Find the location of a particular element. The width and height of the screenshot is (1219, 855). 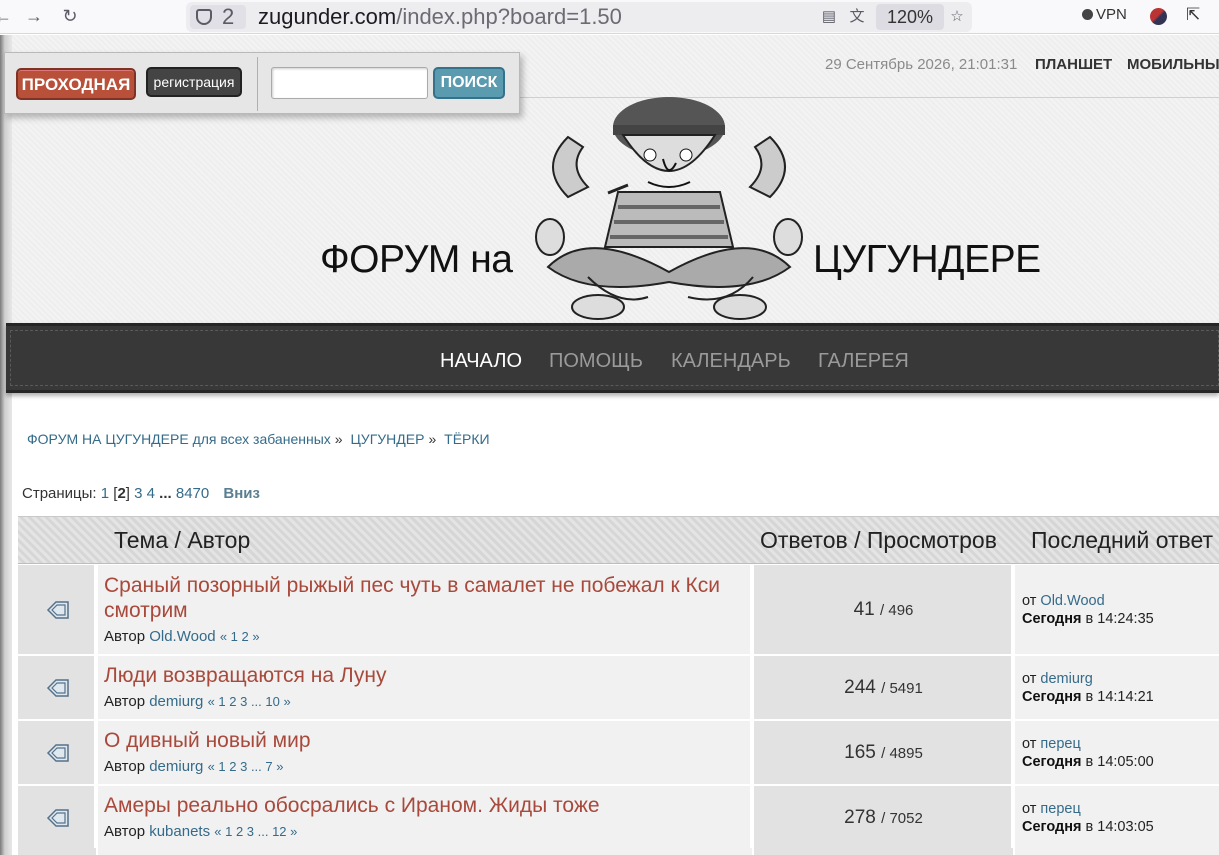

row-stats-cell: 244 / 5491 is located at coordinates (883, 687).